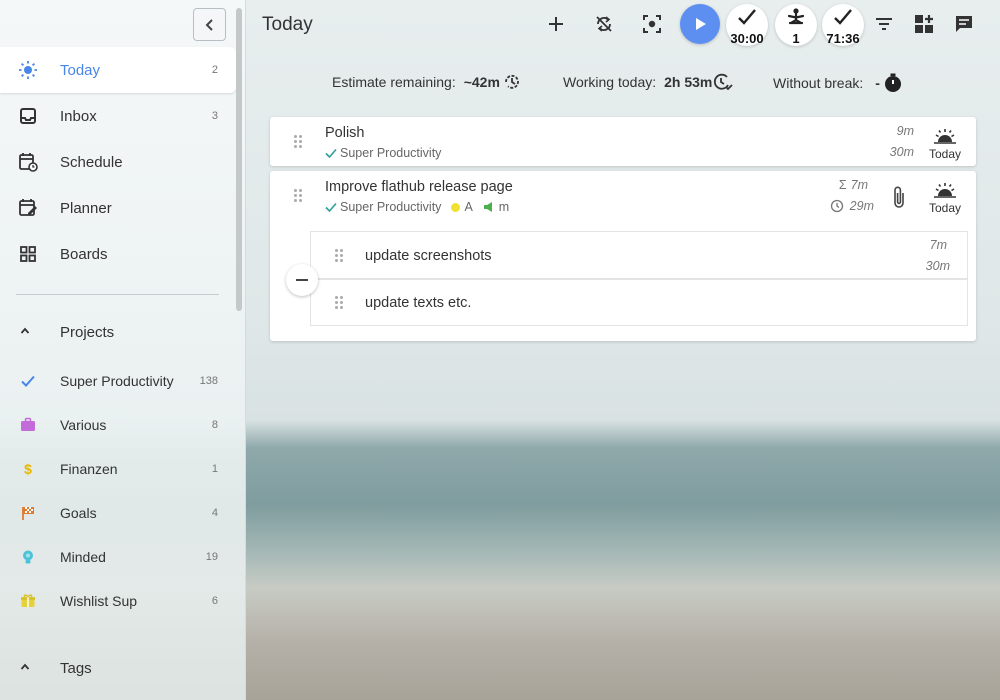 The image size is (1000, 700). What do you see at coordinates (623, 141) in the screenshot?
I see `task-card: Polish Super Productivity 9m 30m Today` at bounding box center [623, 141].